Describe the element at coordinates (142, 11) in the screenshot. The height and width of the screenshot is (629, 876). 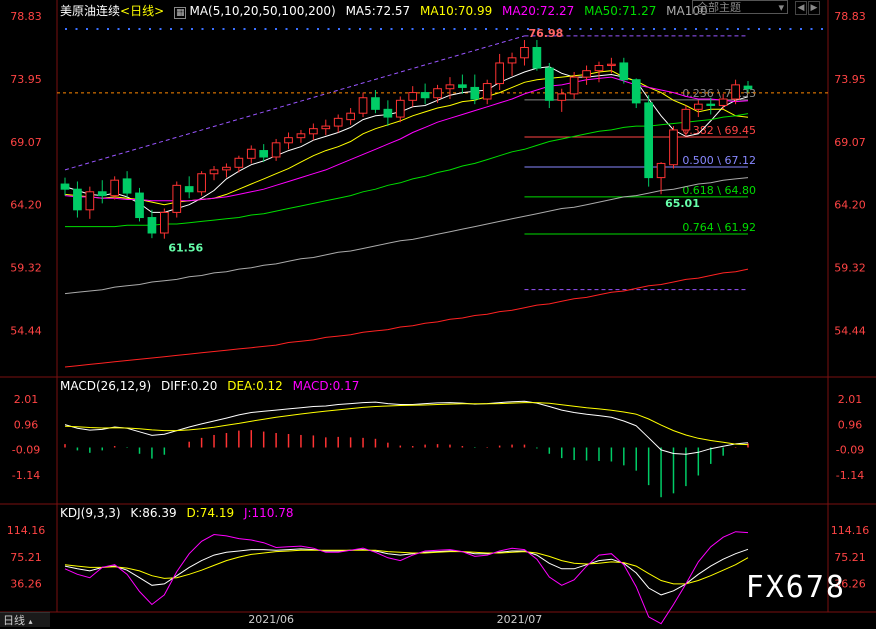
I see `period-label: <日线>` at that location.